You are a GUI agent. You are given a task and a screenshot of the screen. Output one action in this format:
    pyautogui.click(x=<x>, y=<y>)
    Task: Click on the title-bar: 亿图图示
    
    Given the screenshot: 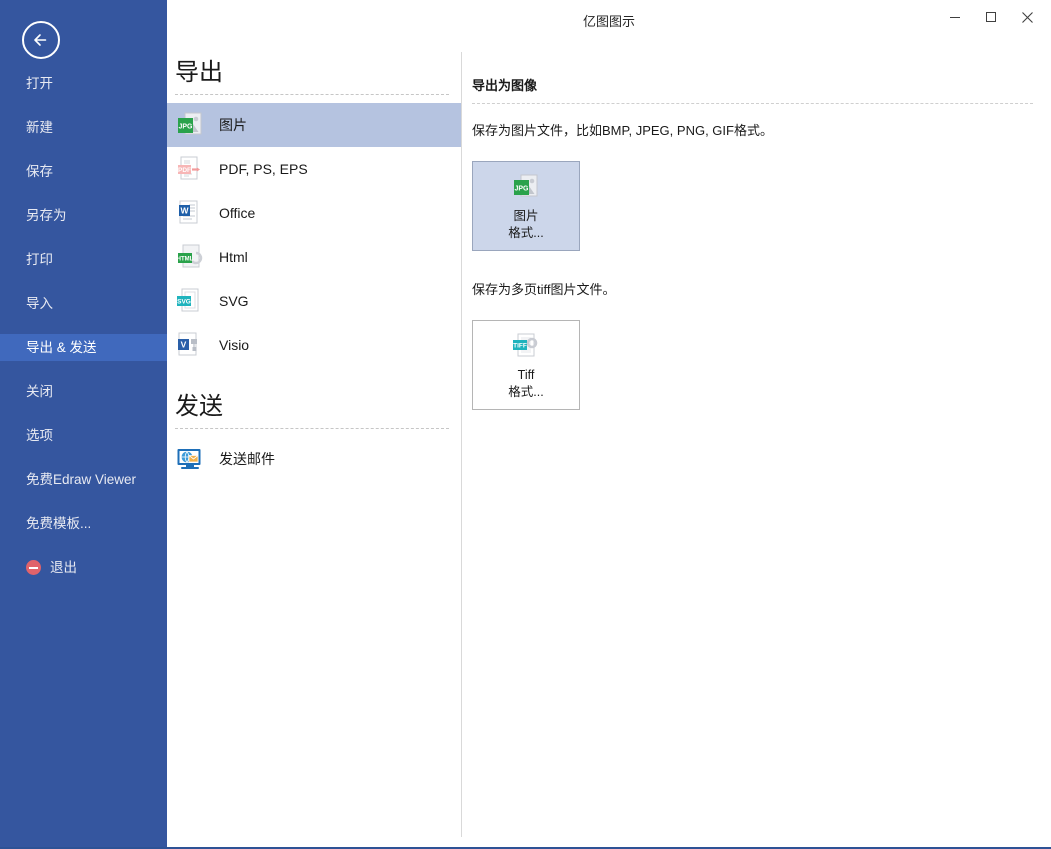 What is the action you would take?
    pyautogui.click(x=609, y=18)
    